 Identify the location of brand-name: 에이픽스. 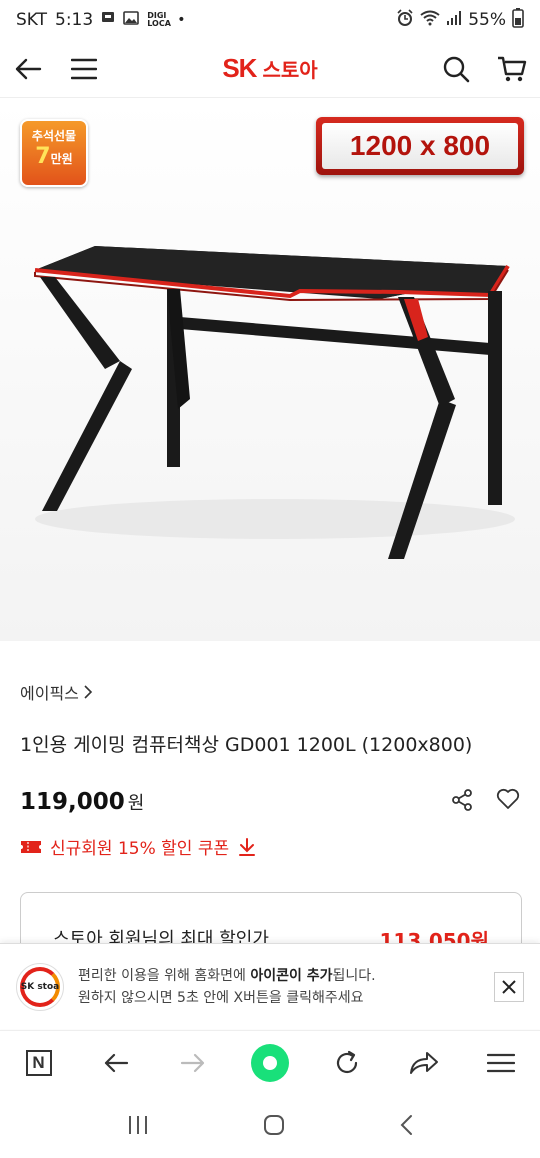
(49, 693).